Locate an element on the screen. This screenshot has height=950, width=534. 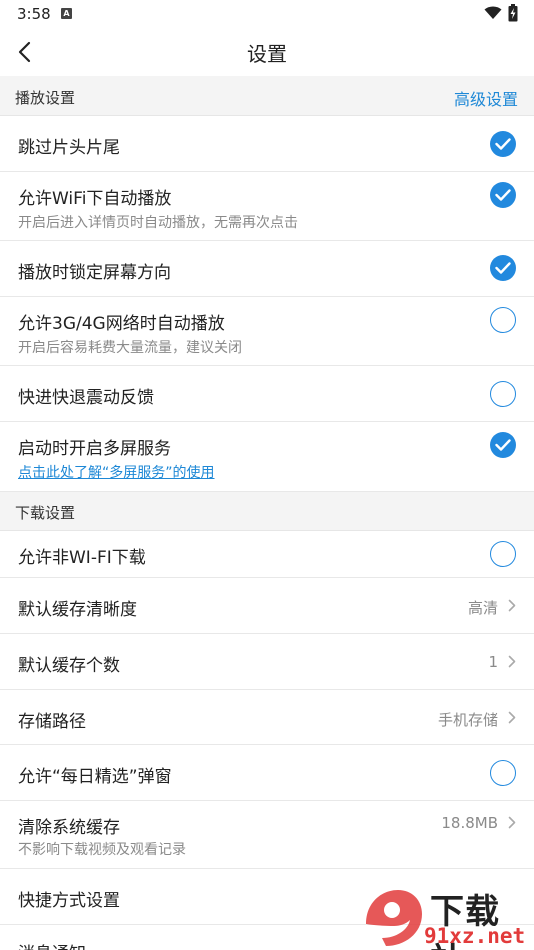
status-bar: 3:58 A is located at coordinates (267, 14).